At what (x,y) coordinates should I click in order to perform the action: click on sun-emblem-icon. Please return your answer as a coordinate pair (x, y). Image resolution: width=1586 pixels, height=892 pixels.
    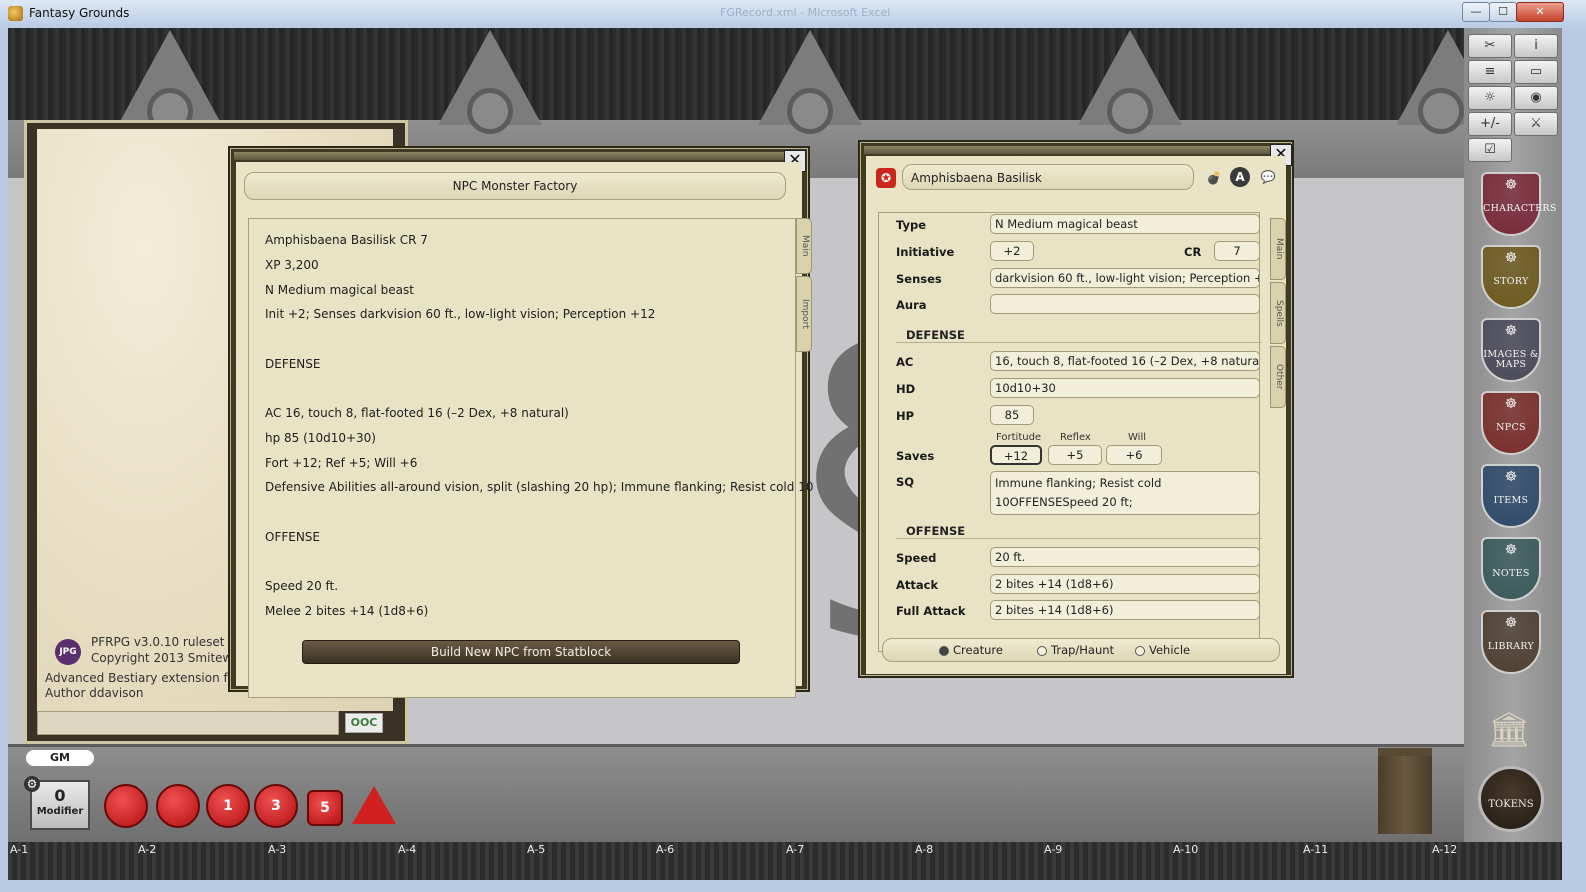
    Looking at the image, I should click on (810, 111).